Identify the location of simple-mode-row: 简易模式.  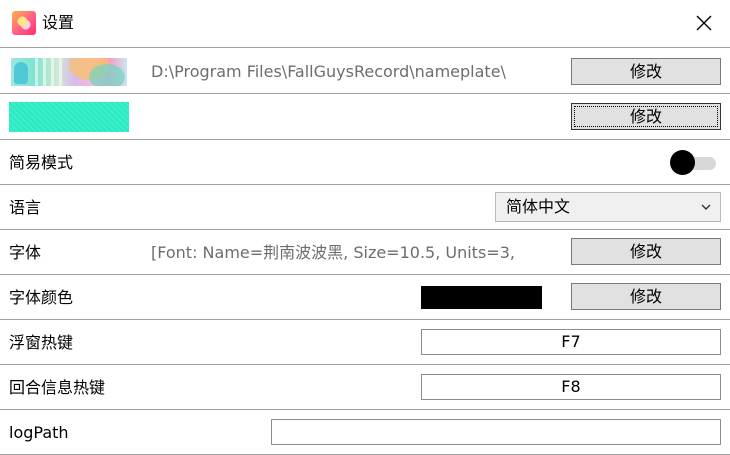
(365, 161).